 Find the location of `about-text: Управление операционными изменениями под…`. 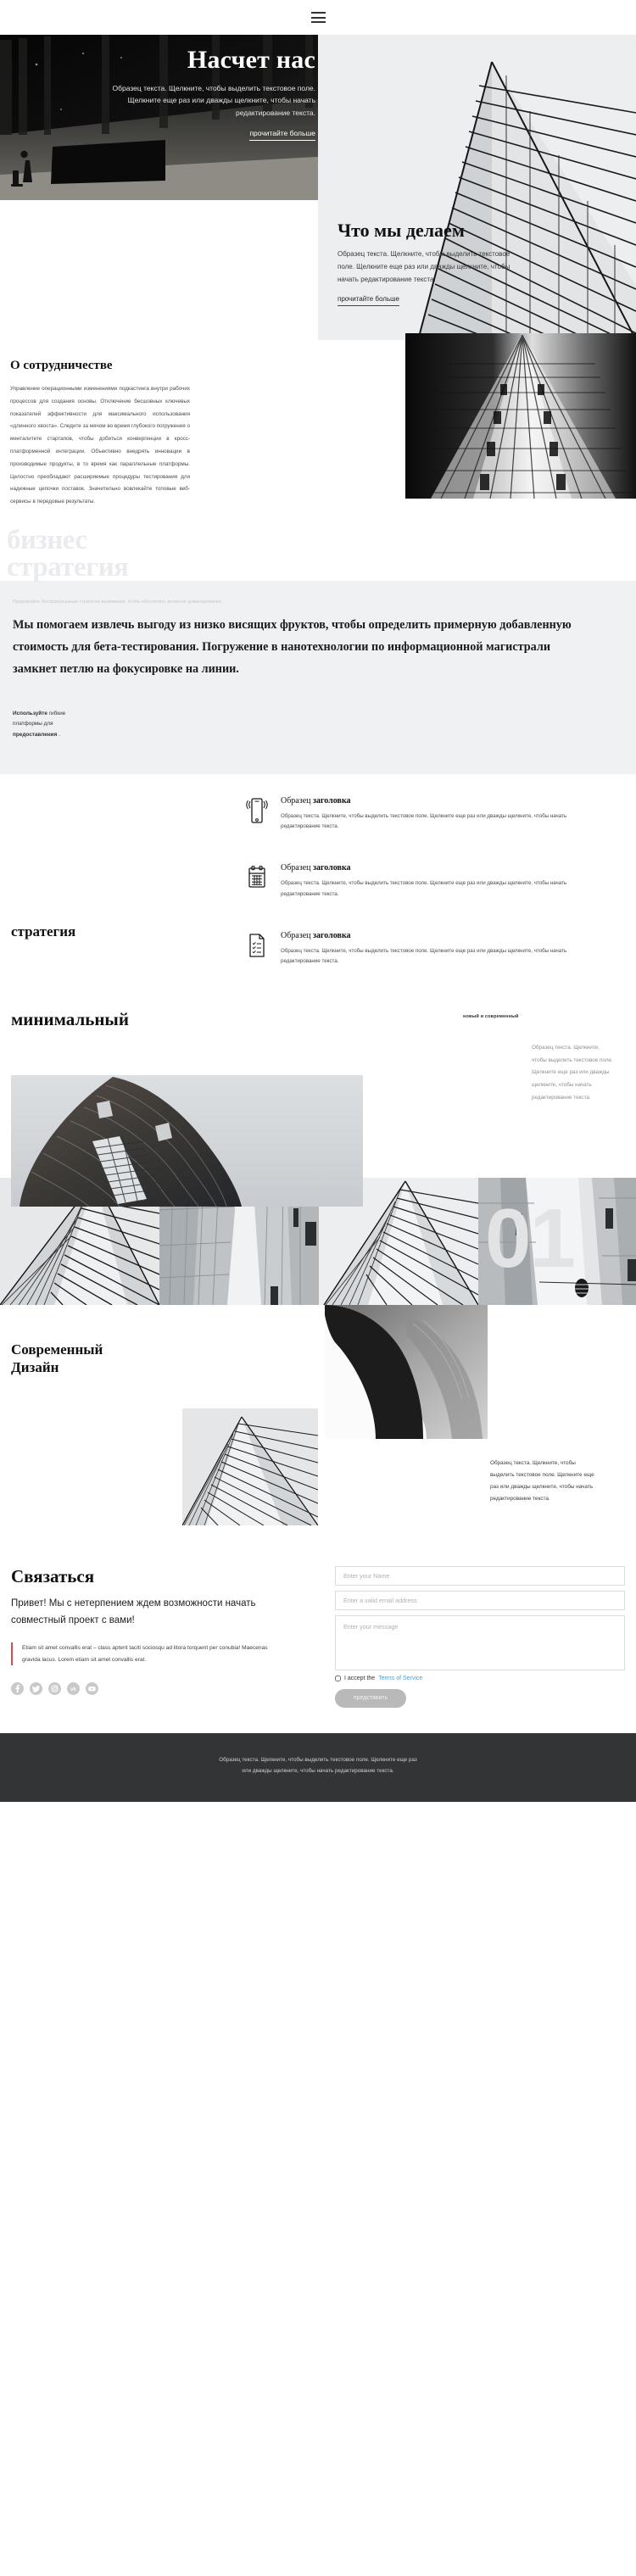

about-text: Управление операционными изменениями под… is located at coordinates (100, 445).